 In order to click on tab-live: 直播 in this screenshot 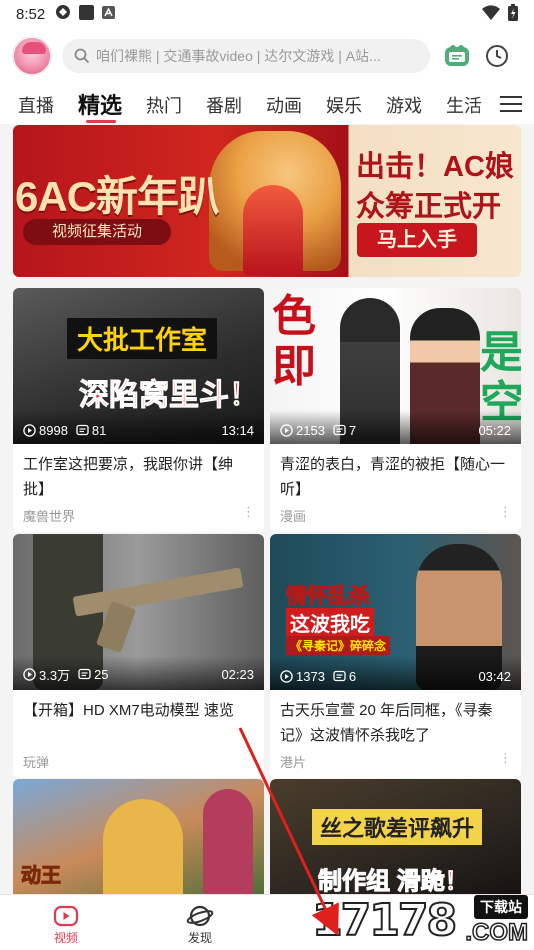, I will do `click(36, 106)`.